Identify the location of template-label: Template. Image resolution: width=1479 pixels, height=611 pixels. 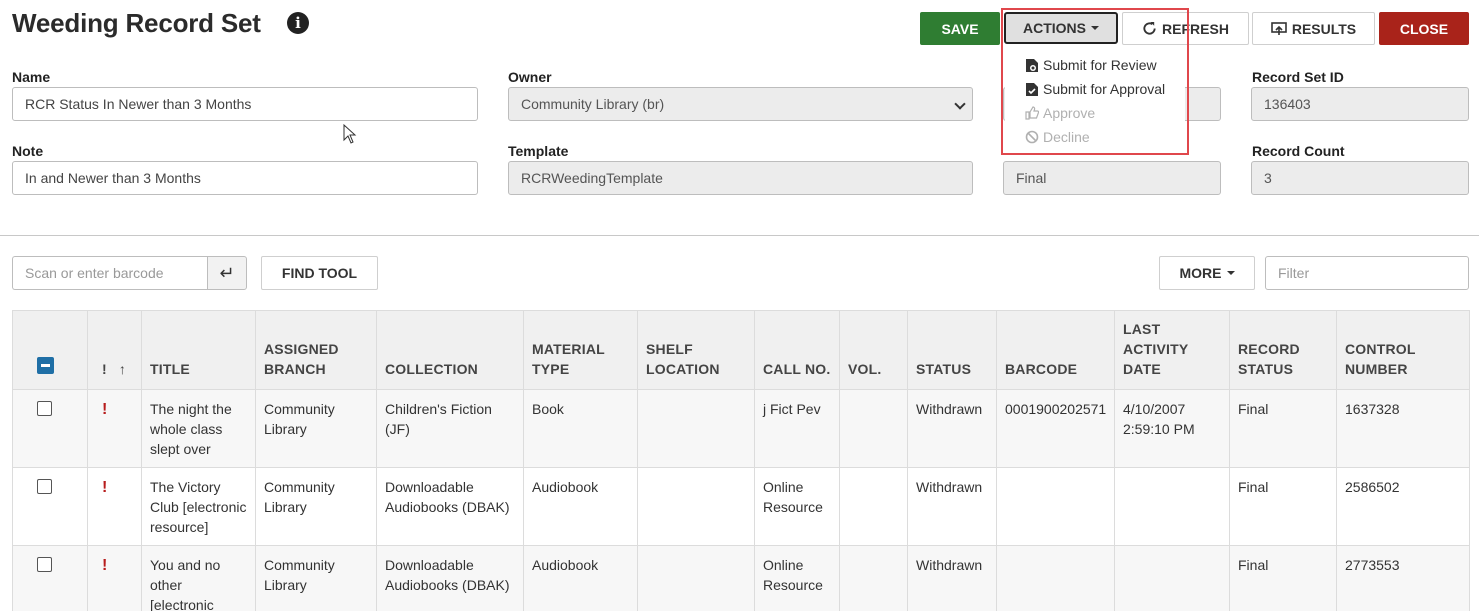
(538, 151).